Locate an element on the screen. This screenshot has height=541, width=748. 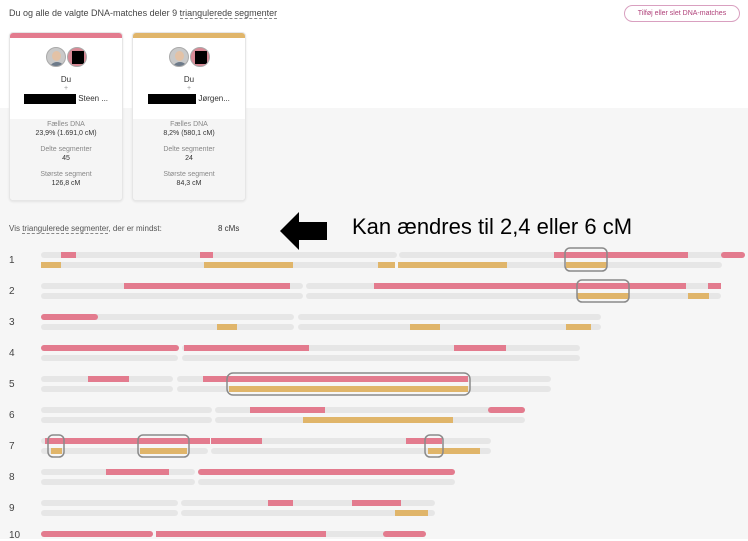
chromosome-track is located at coordinates (219, 255).